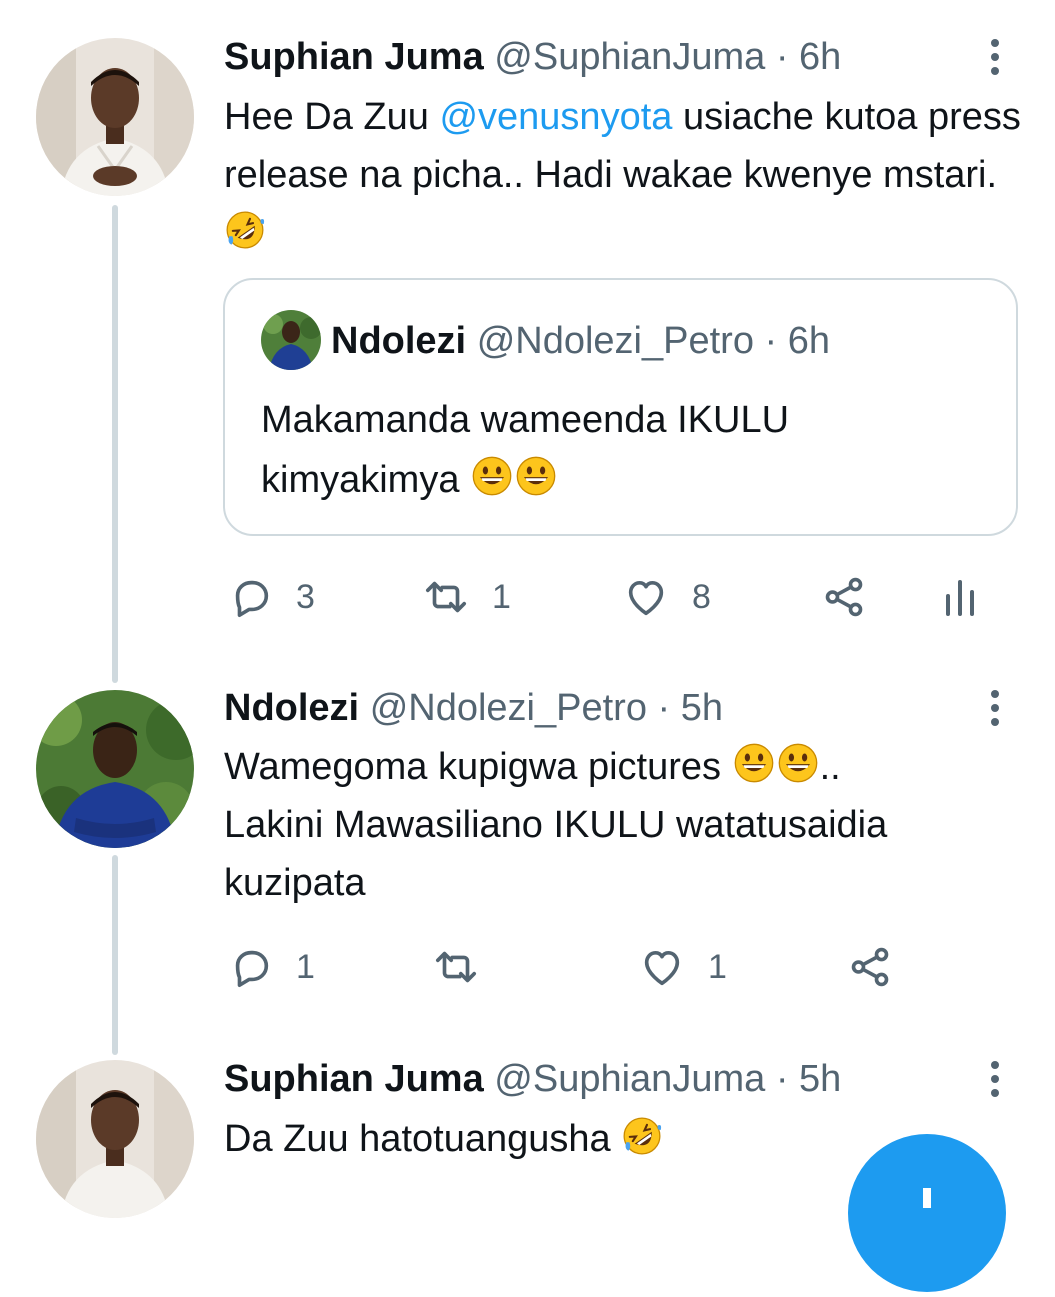 Image resolution: width=1055 pixels, height=1297 pixels. I want to click on retweet-button: 1, so click(466, 597).